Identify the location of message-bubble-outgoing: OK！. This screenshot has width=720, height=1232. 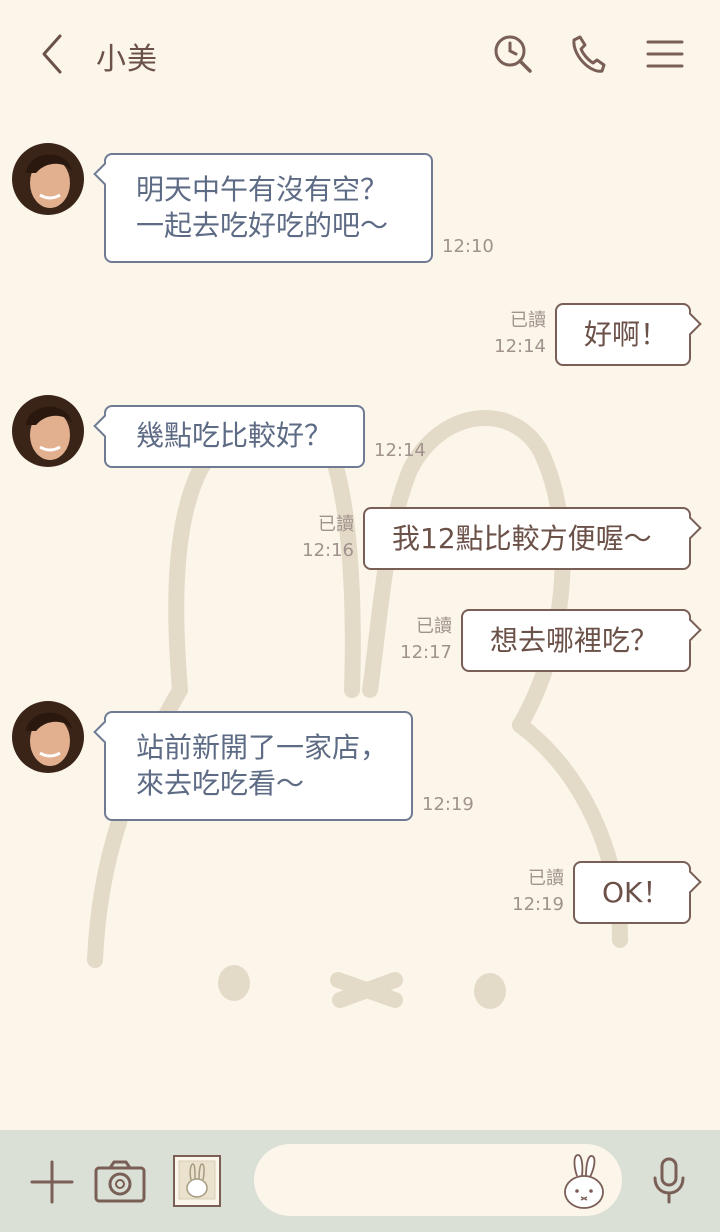
(637, 892).